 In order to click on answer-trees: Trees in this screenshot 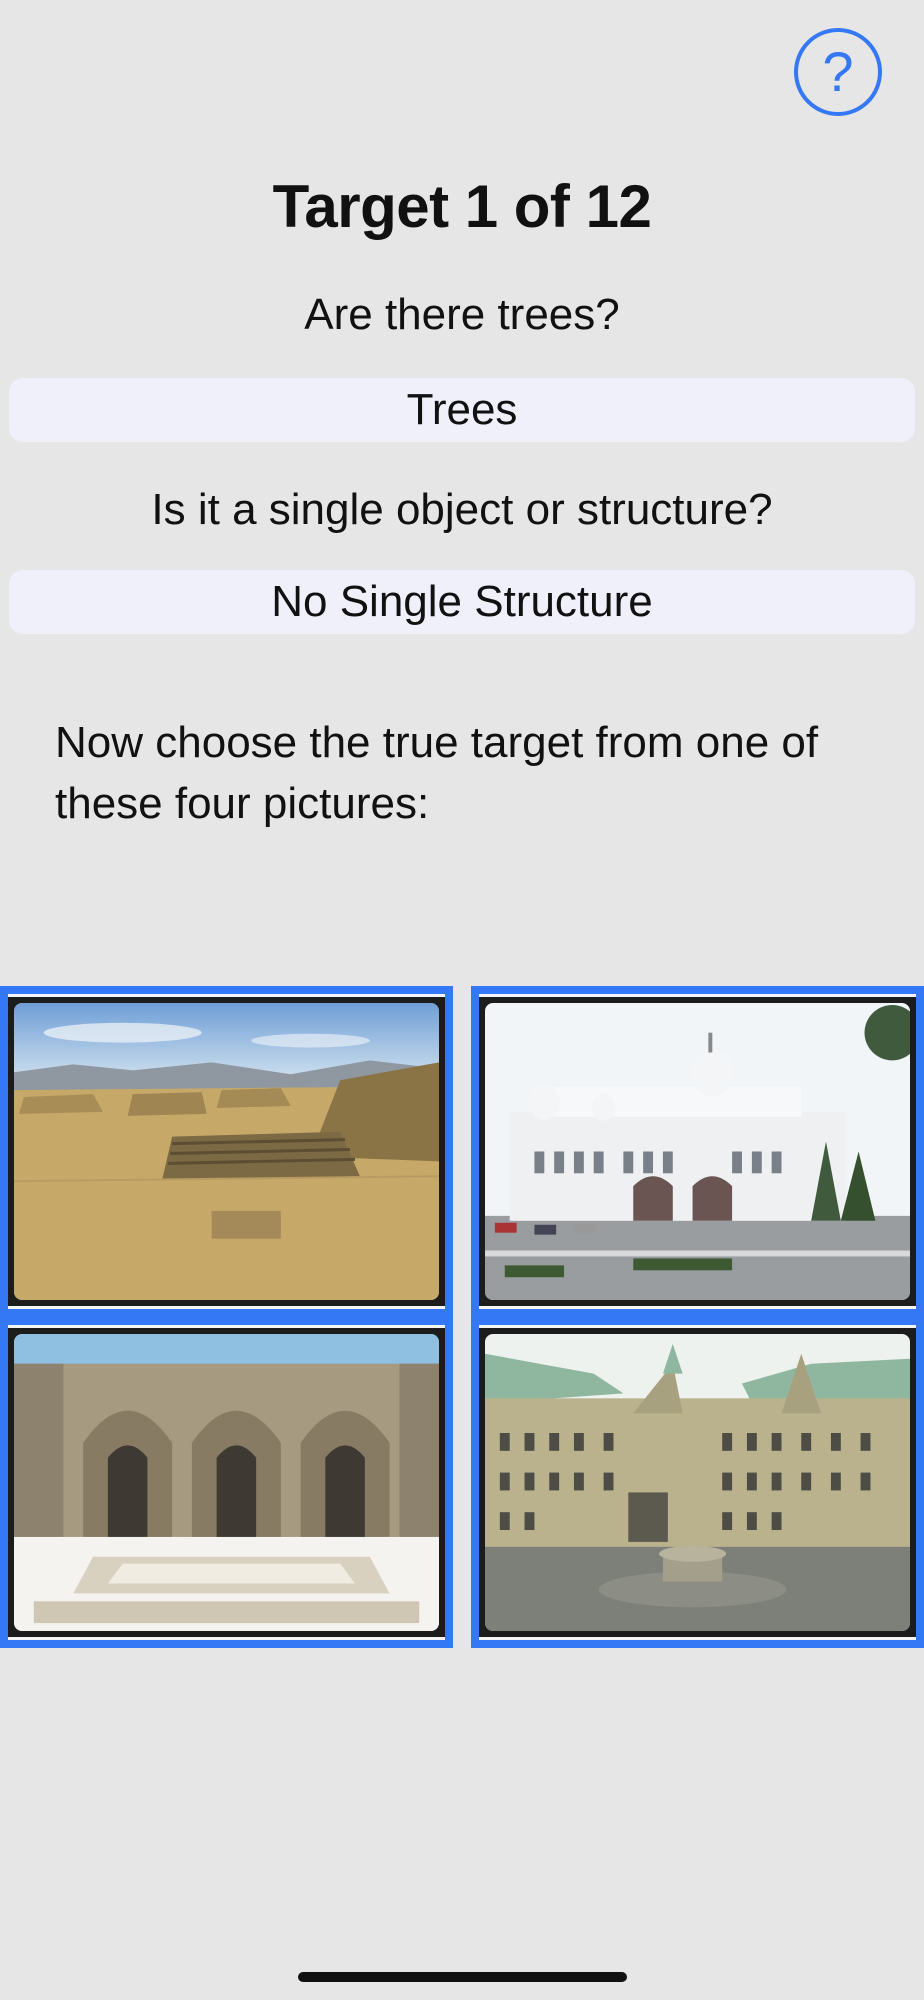, I will do `click(462, 410)`.